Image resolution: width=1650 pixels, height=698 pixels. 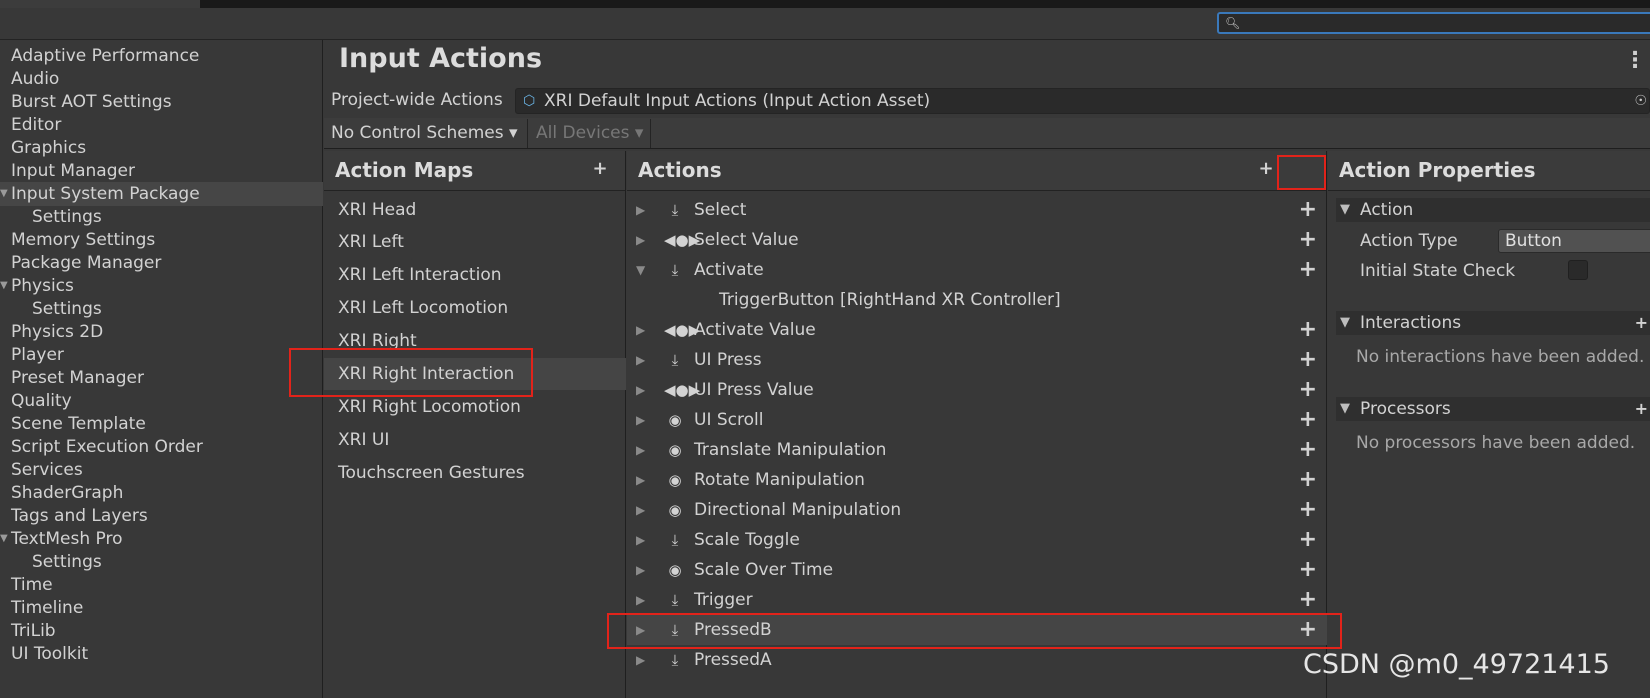 I want to click on sidebar-item-input-manager: Input Manager, so click(x=161, y=171).